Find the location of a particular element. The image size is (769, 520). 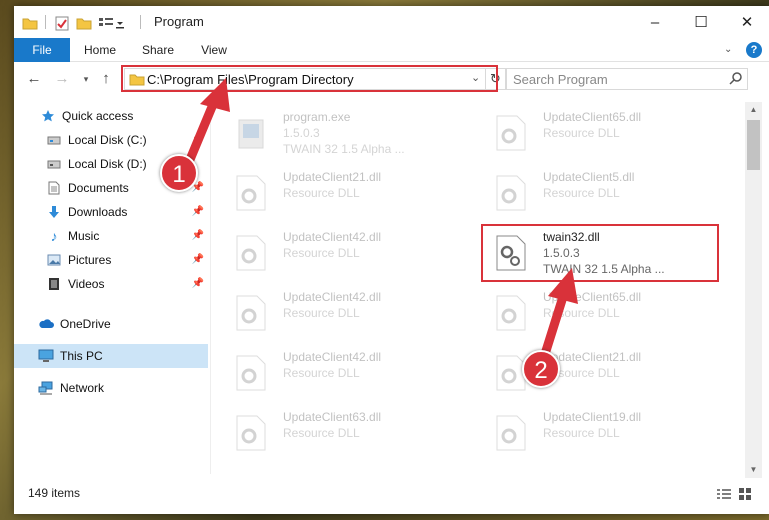

tab-home: Home is located at coordinates (100, 50).